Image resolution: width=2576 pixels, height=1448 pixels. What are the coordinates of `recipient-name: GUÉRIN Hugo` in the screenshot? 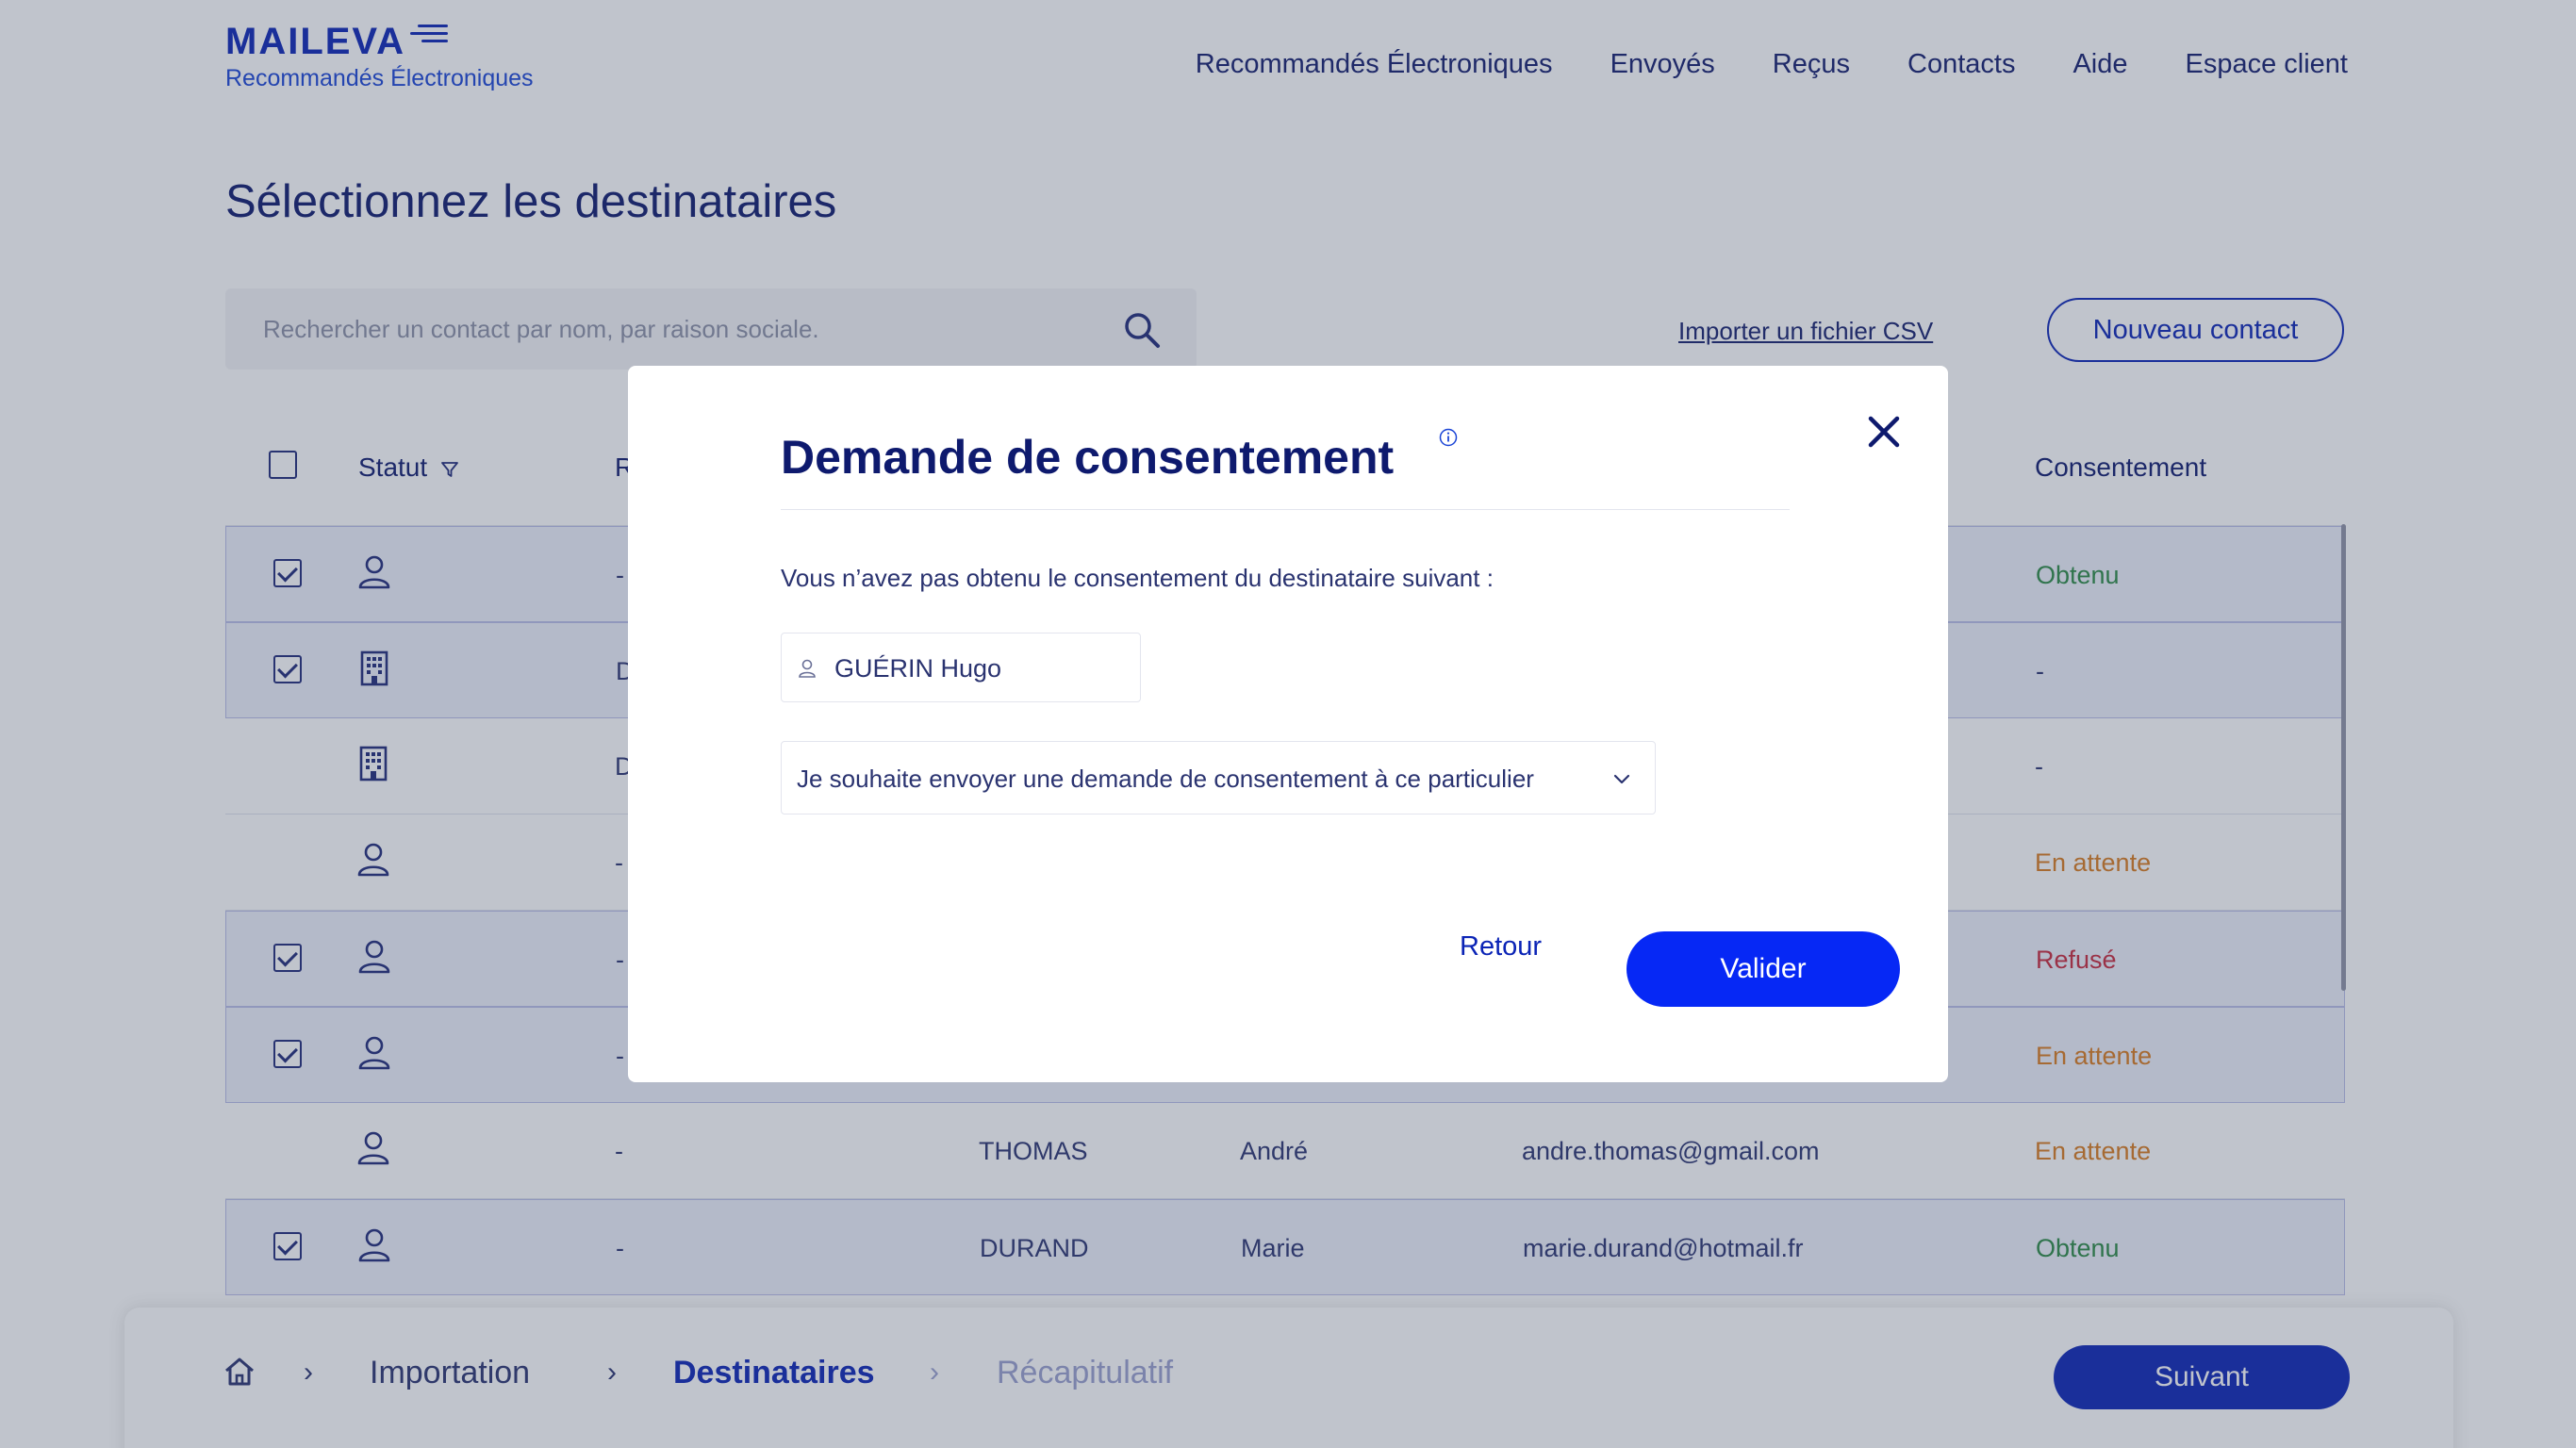 It's located at (918, 668).